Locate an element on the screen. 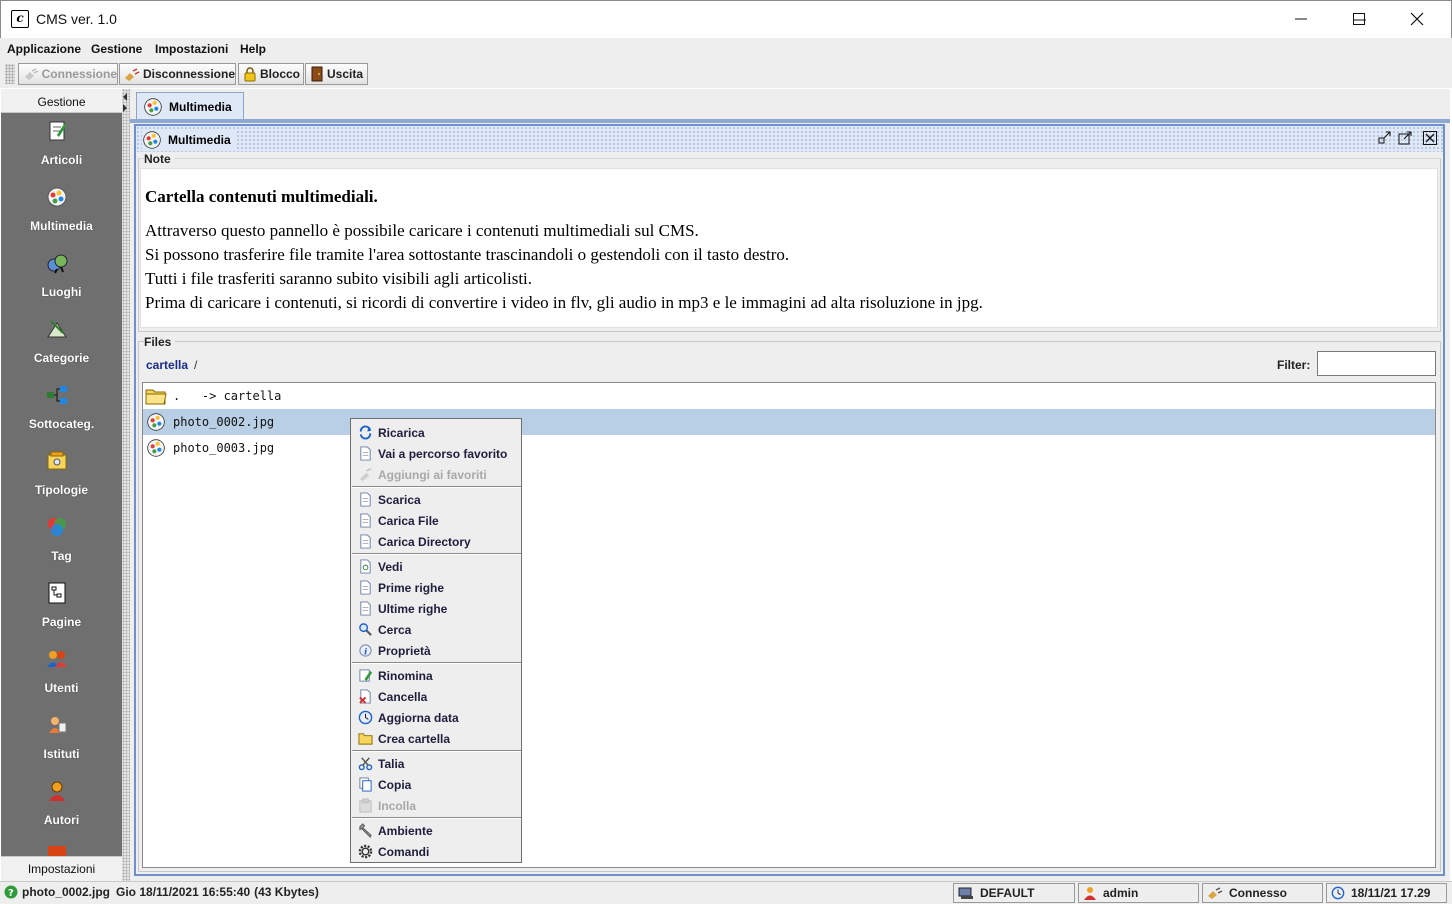  menu-item-cerca: Cerca is located at coordinates (436, 629).